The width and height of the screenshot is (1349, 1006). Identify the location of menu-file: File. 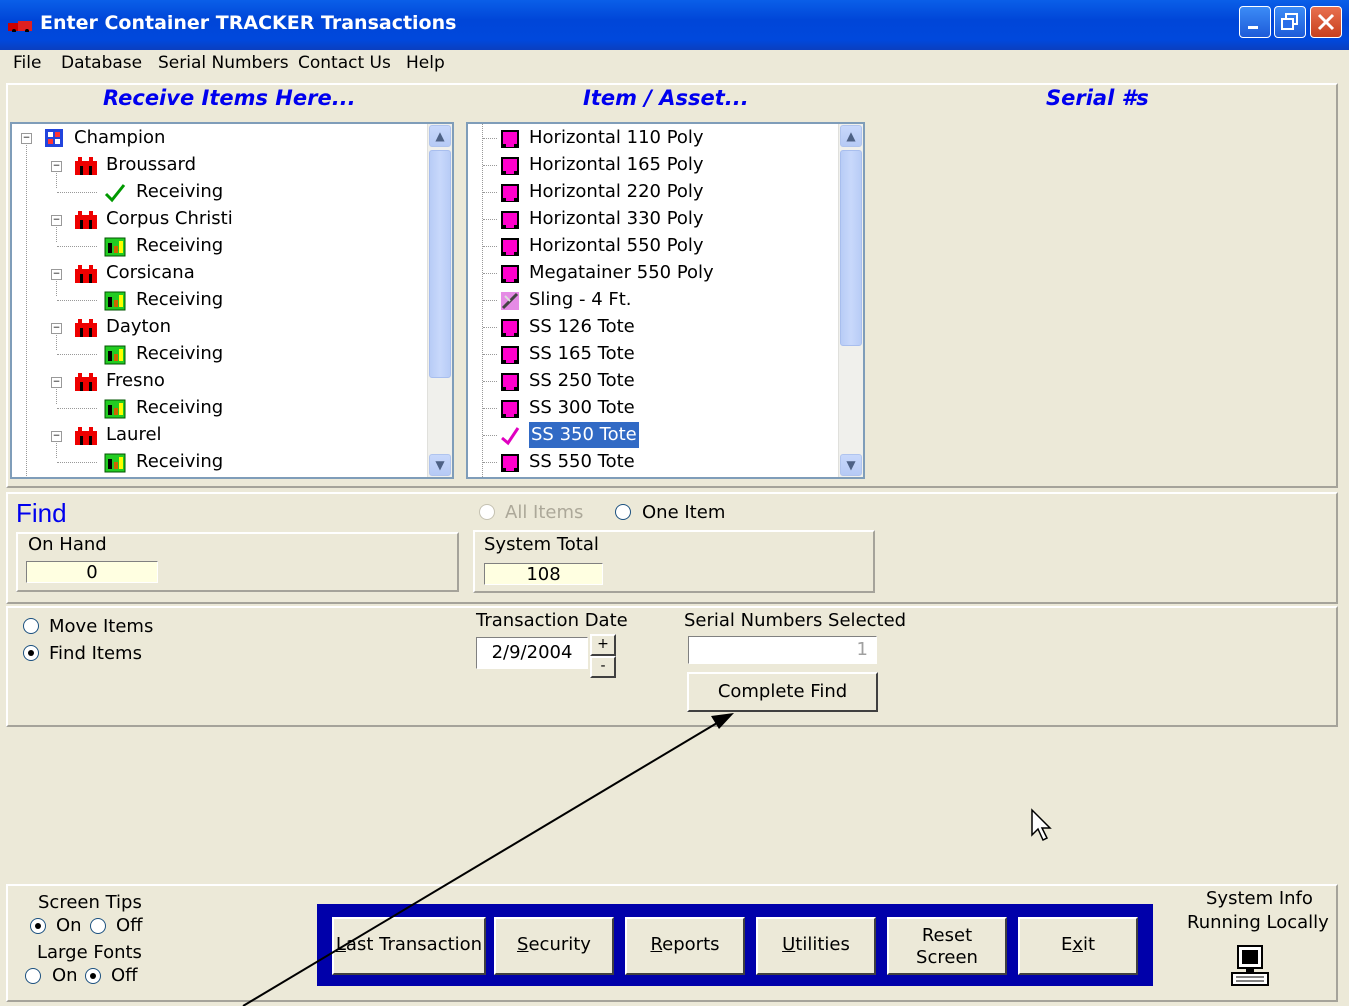
(27, 63).